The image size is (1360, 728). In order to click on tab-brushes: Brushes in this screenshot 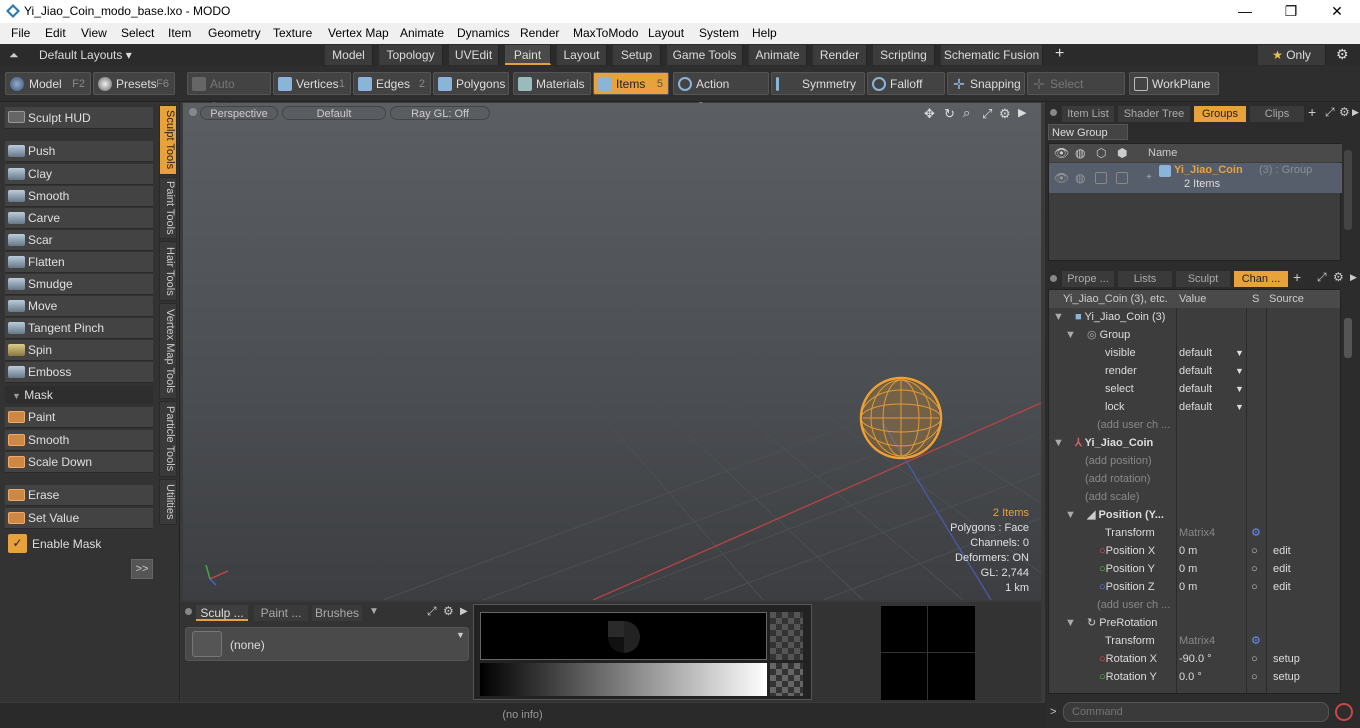, I will do `click(337, 613)`.